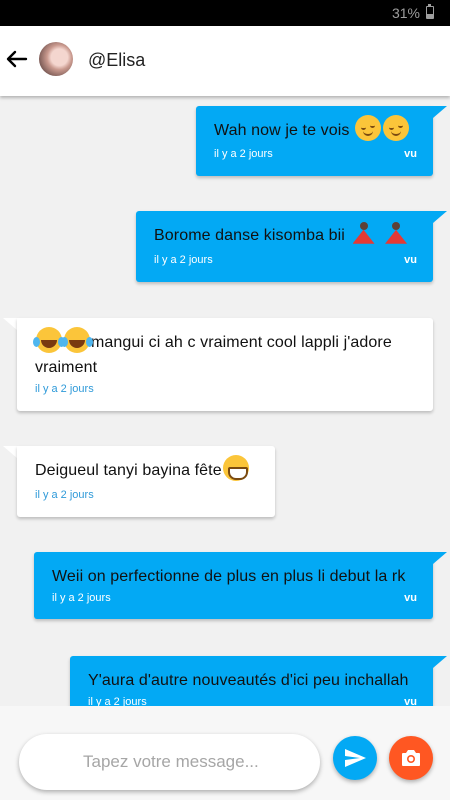 The width and height of the screenshot is (450, 800). Describe the element at coordinates (249, 235) in the screenshot. I see `message-text: Borome danse kisomba bii` at that location.